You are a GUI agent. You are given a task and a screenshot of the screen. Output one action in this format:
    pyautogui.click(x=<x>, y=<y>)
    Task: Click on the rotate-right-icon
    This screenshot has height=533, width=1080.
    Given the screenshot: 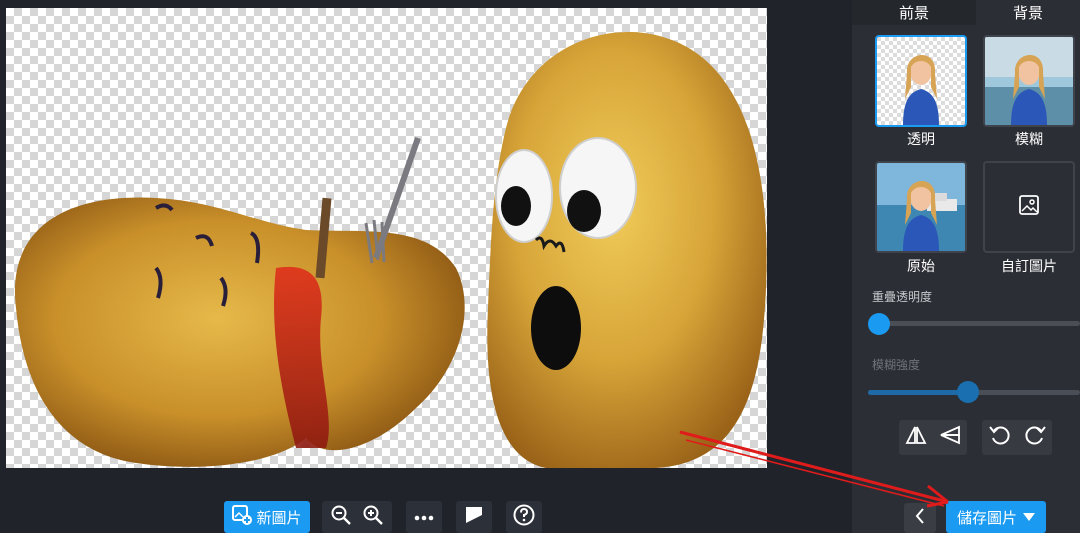 What is the action you would take?
    pyautogui.click(x=1035, y=437)
    